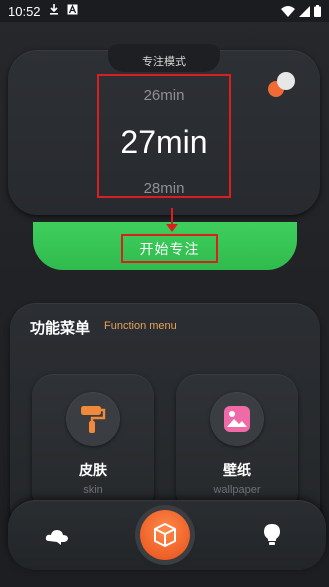 This screenshot has height=587, width=329. What do you see at coordinates (165, 535) in the screenshot?
I see `cube-icon` at bounding box center [165, 535].